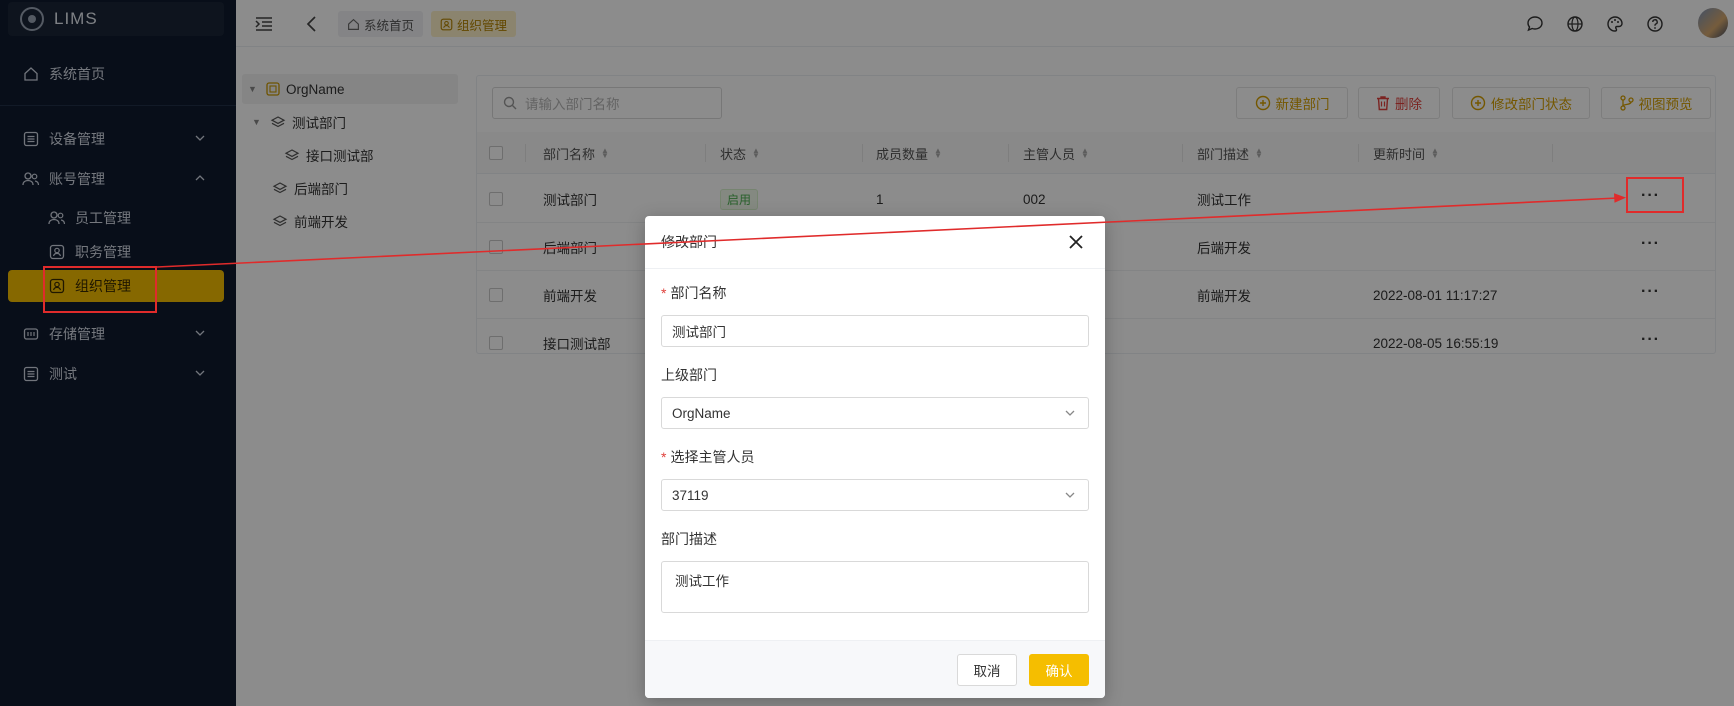 This screenshot has height=706, width=1734. What do you see at coordinates (701, 413) in the screenshot?
I see `select-value: OrgName` at bounding box center [701, 413].